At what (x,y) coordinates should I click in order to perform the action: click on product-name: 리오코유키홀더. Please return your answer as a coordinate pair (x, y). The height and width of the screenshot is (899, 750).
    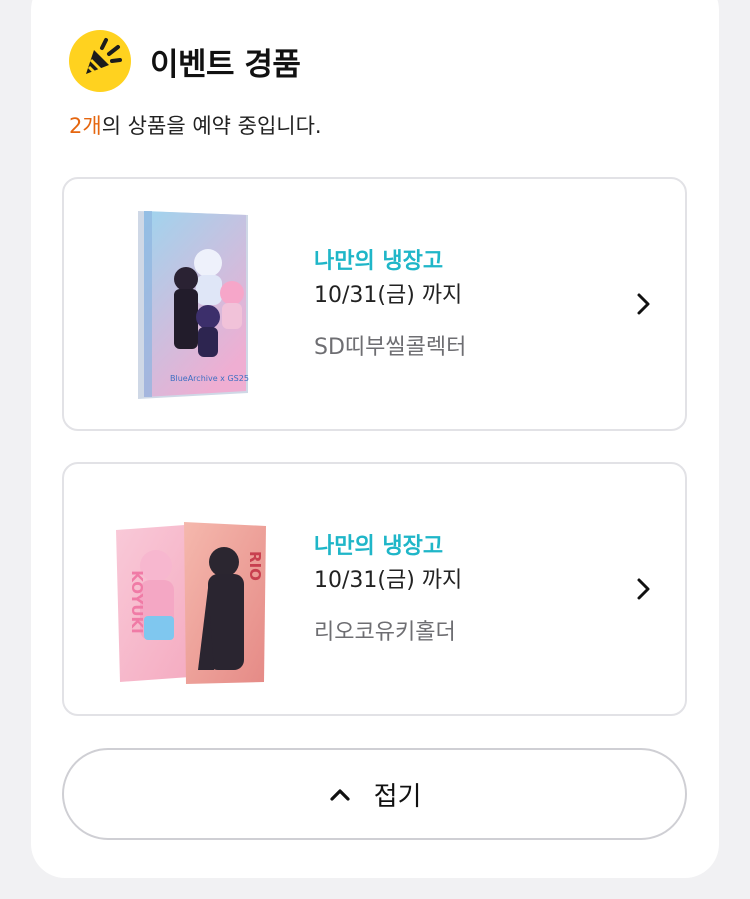
    Looking at the image, I should click on (385, 632).